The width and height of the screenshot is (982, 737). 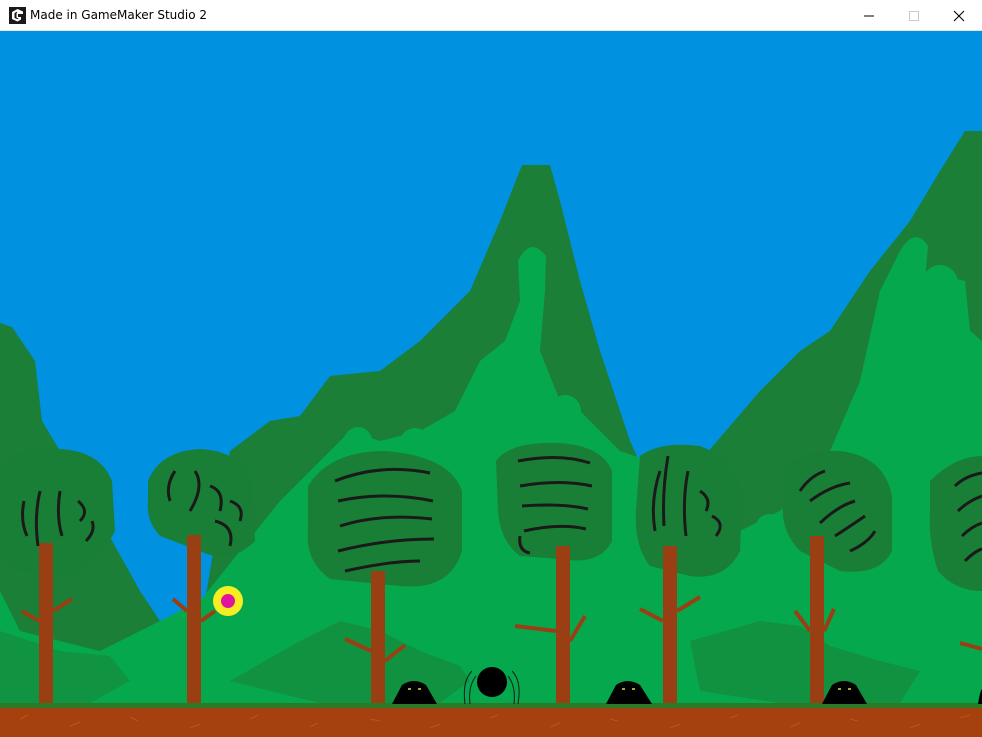 I want to click on title-bar: Made in GameMaker Studio 2, so click(x=491, y=15).